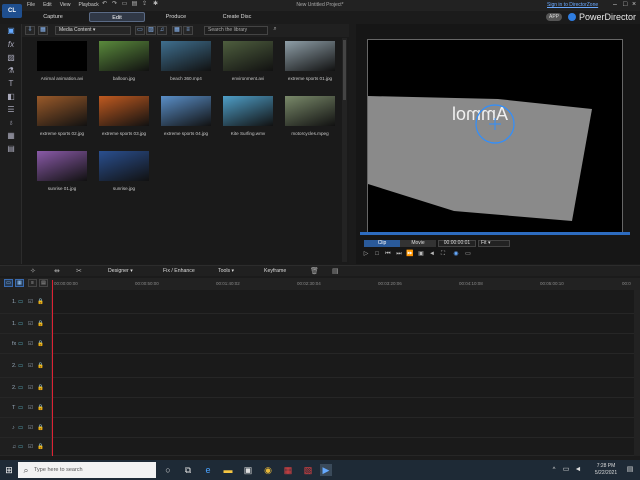 The height and width of the screenshot is (480, 640). Describe the element at coordinates (11, 97) in the screenshot. I see `transition-room-icon: ◧` at that location.